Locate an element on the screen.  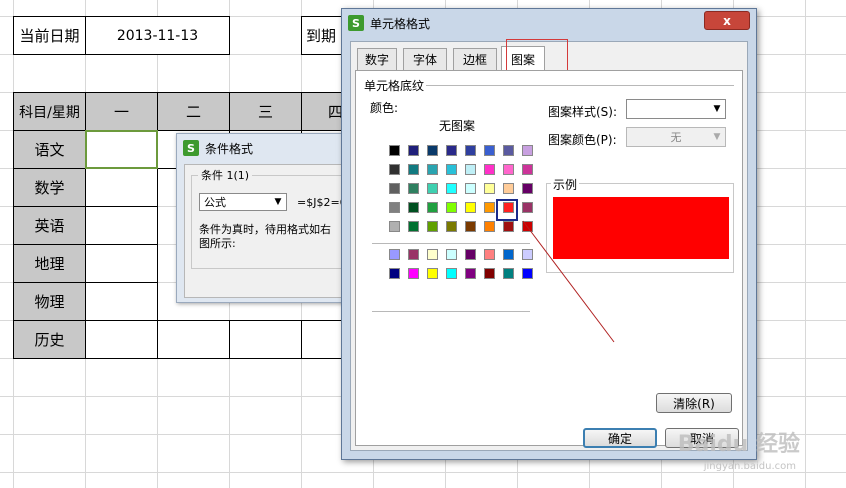
subject-cell: 英语 is located at coordinates (49, 225).